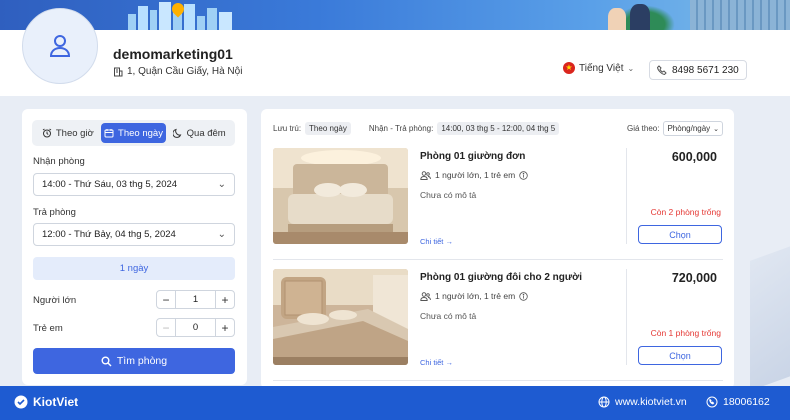 This screenshot has width=790, height=420. I want to click on kiotviet-logo: KiotViet, so click(46, 402).